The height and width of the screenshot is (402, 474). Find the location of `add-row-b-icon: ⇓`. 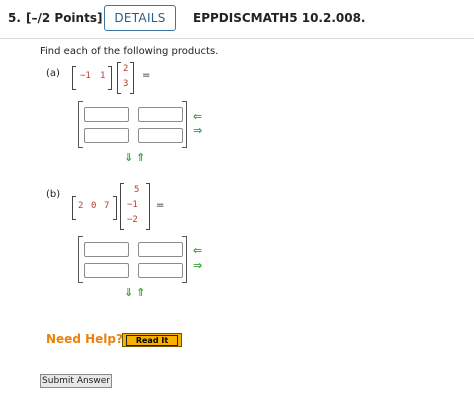

add-row-b-icon: ⇓ is located at coordinates (128, 292).